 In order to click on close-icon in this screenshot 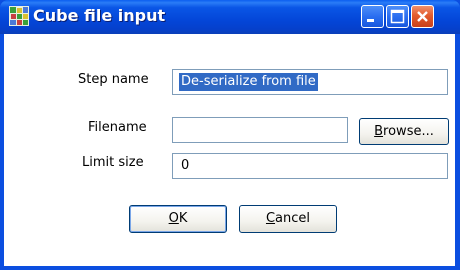, I will do `click(422, 16)`.